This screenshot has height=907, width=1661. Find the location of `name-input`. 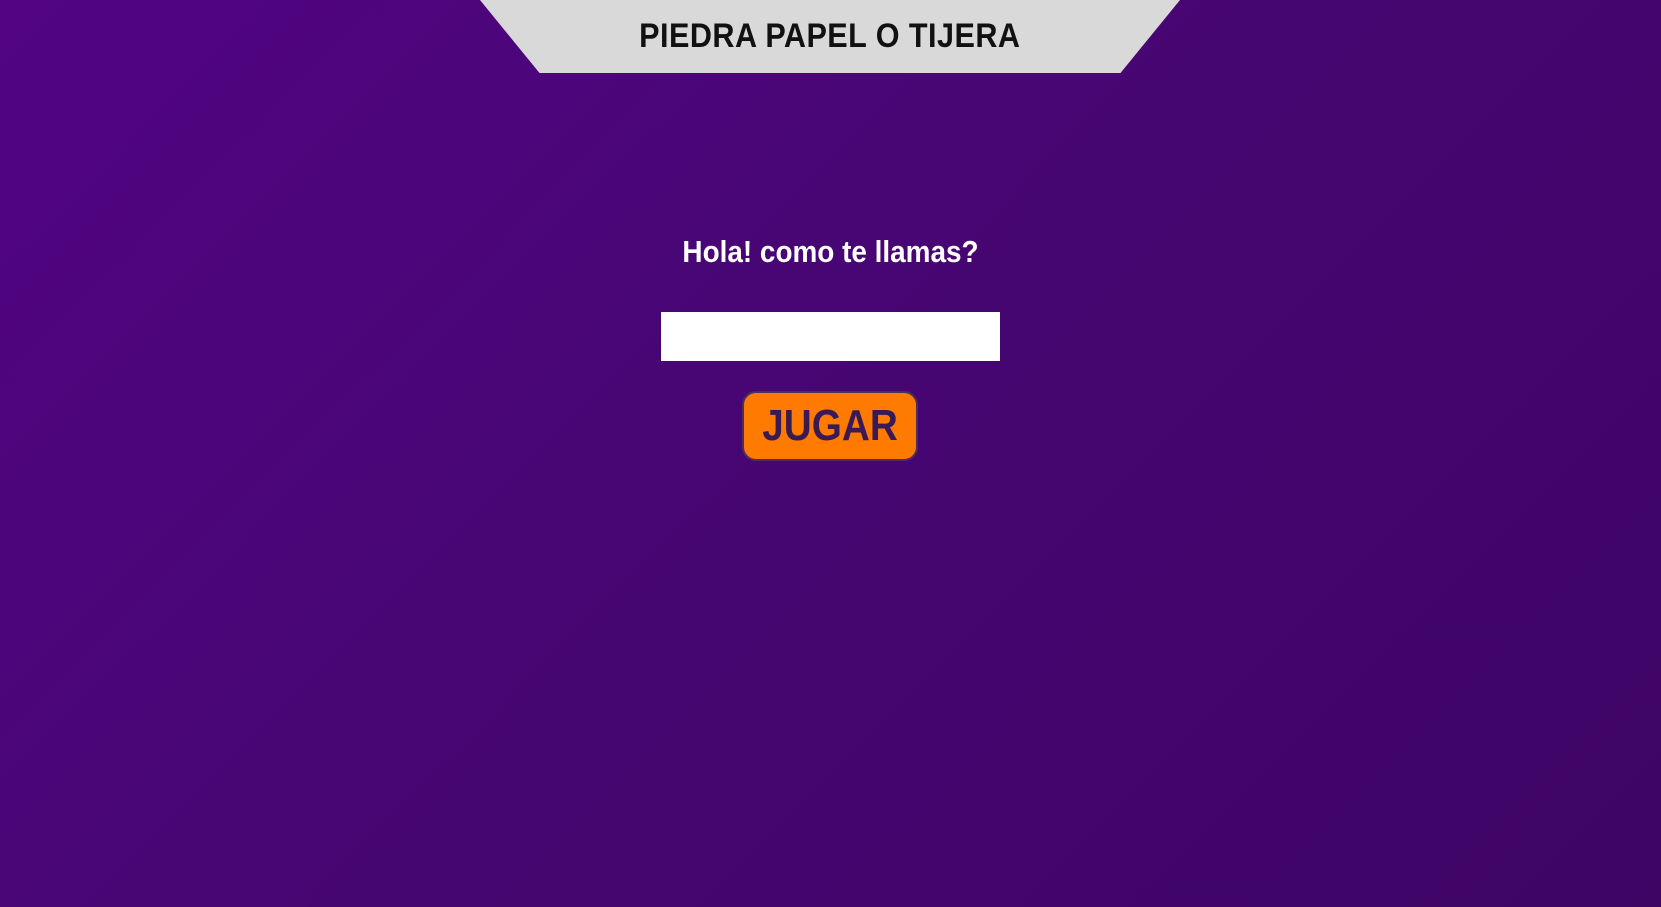

name-input is located at coordinates (830, 336).